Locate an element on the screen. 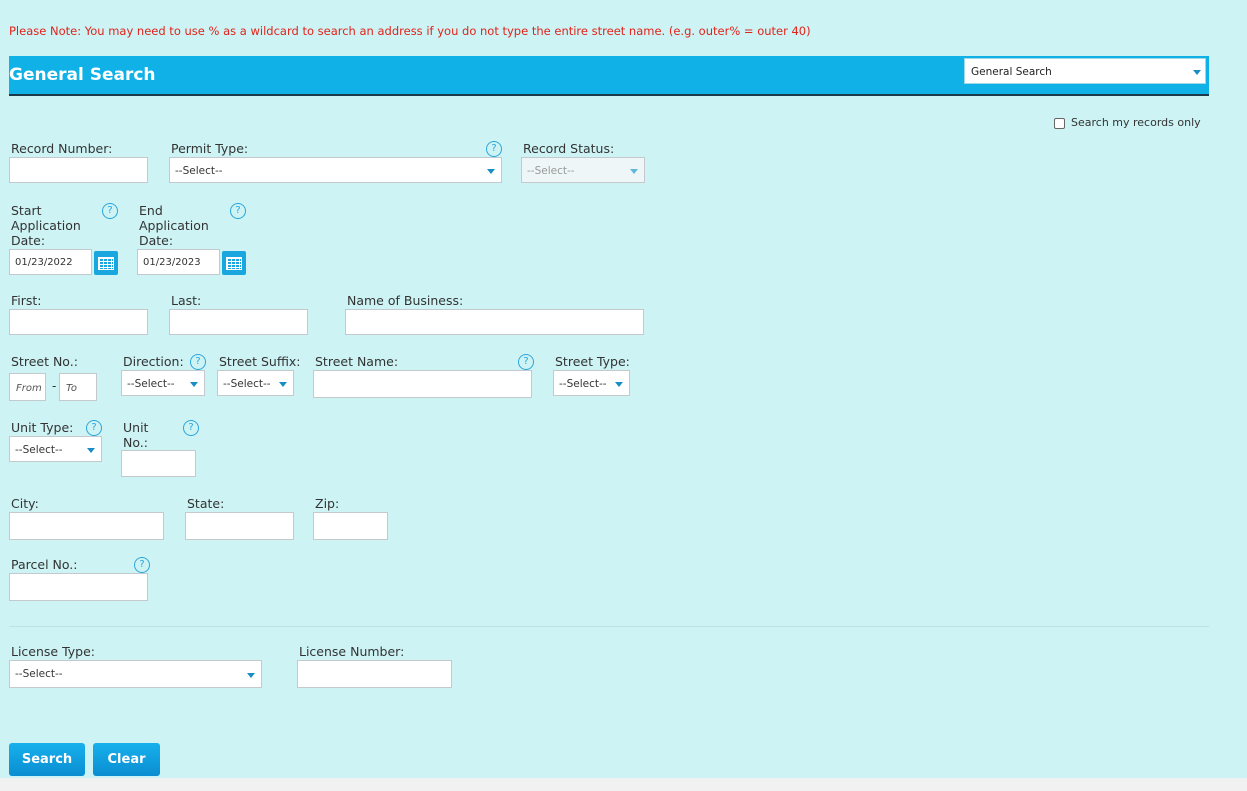  end-date-label: End Application Date: is located at coordinates (174, 225).